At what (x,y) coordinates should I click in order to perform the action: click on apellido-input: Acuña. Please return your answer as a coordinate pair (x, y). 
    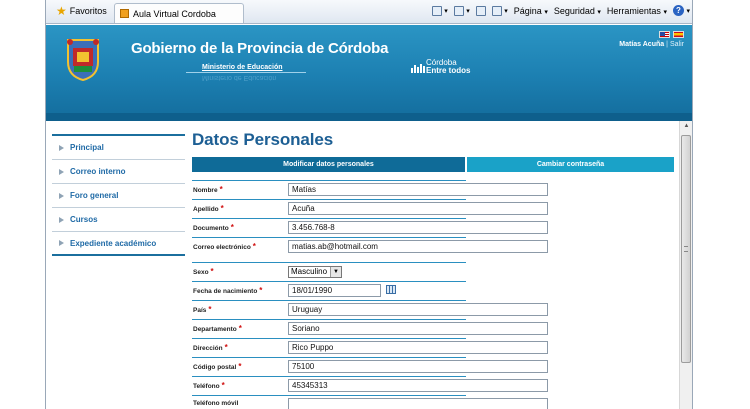
    Looking at the image, I should click on (418, 208).